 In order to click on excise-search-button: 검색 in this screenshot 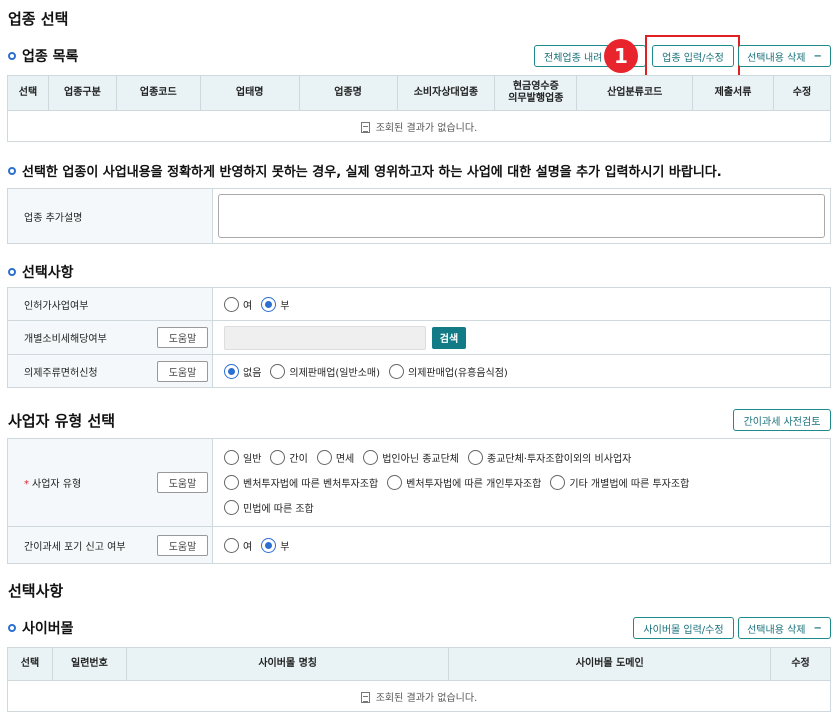, I will do `click(449, 337)`.